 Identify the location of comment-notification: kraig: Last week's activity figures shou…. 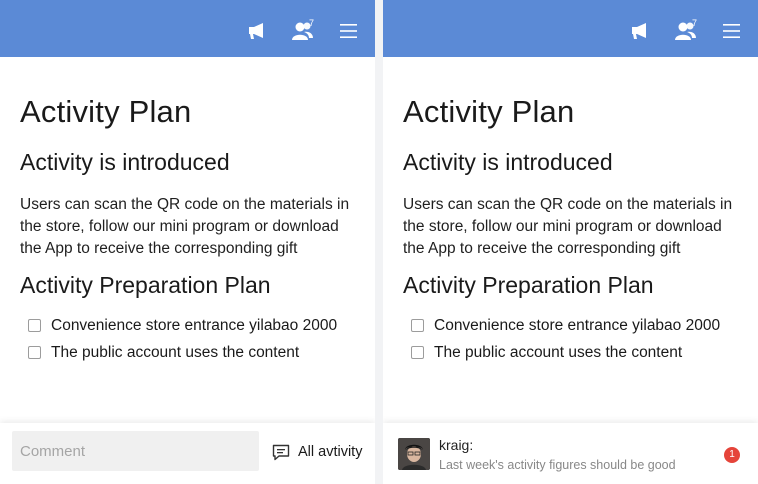
(570, 453).